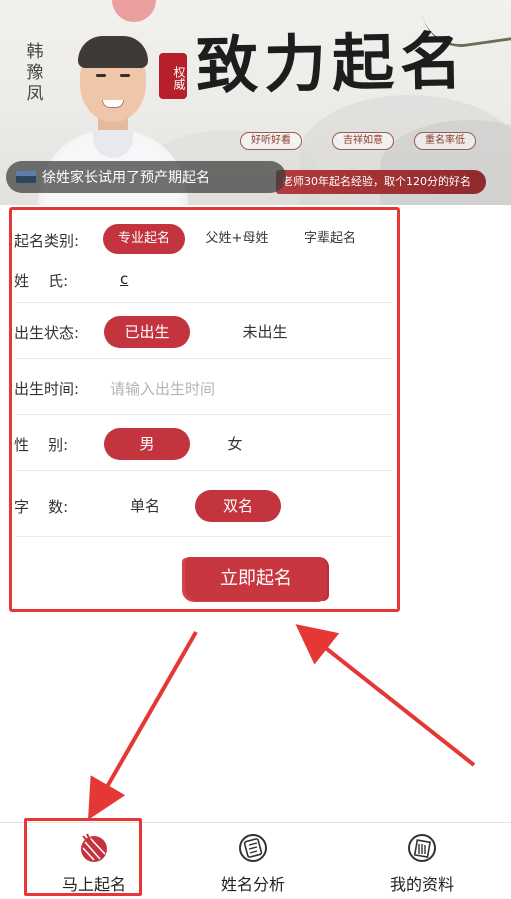 The width and height of the screenshot is (511, 899). What do you see at coordinates (253, 848) in the screenshot?
I see `scroll-icon` at bounding box center [253, 848].